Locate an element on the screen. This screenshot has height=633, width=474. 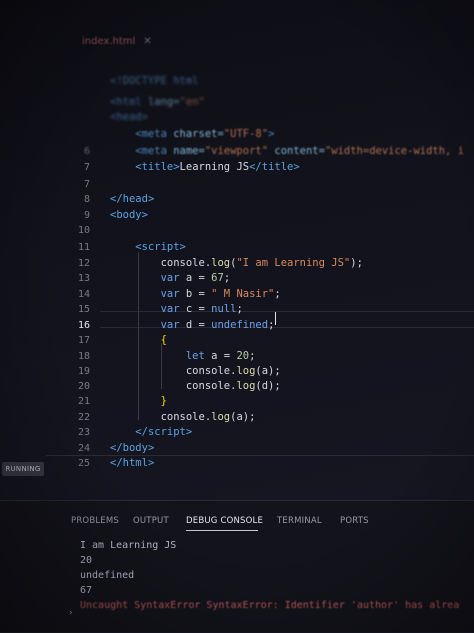
code-line: <html lang="en" is located at coordinates (157, 102).